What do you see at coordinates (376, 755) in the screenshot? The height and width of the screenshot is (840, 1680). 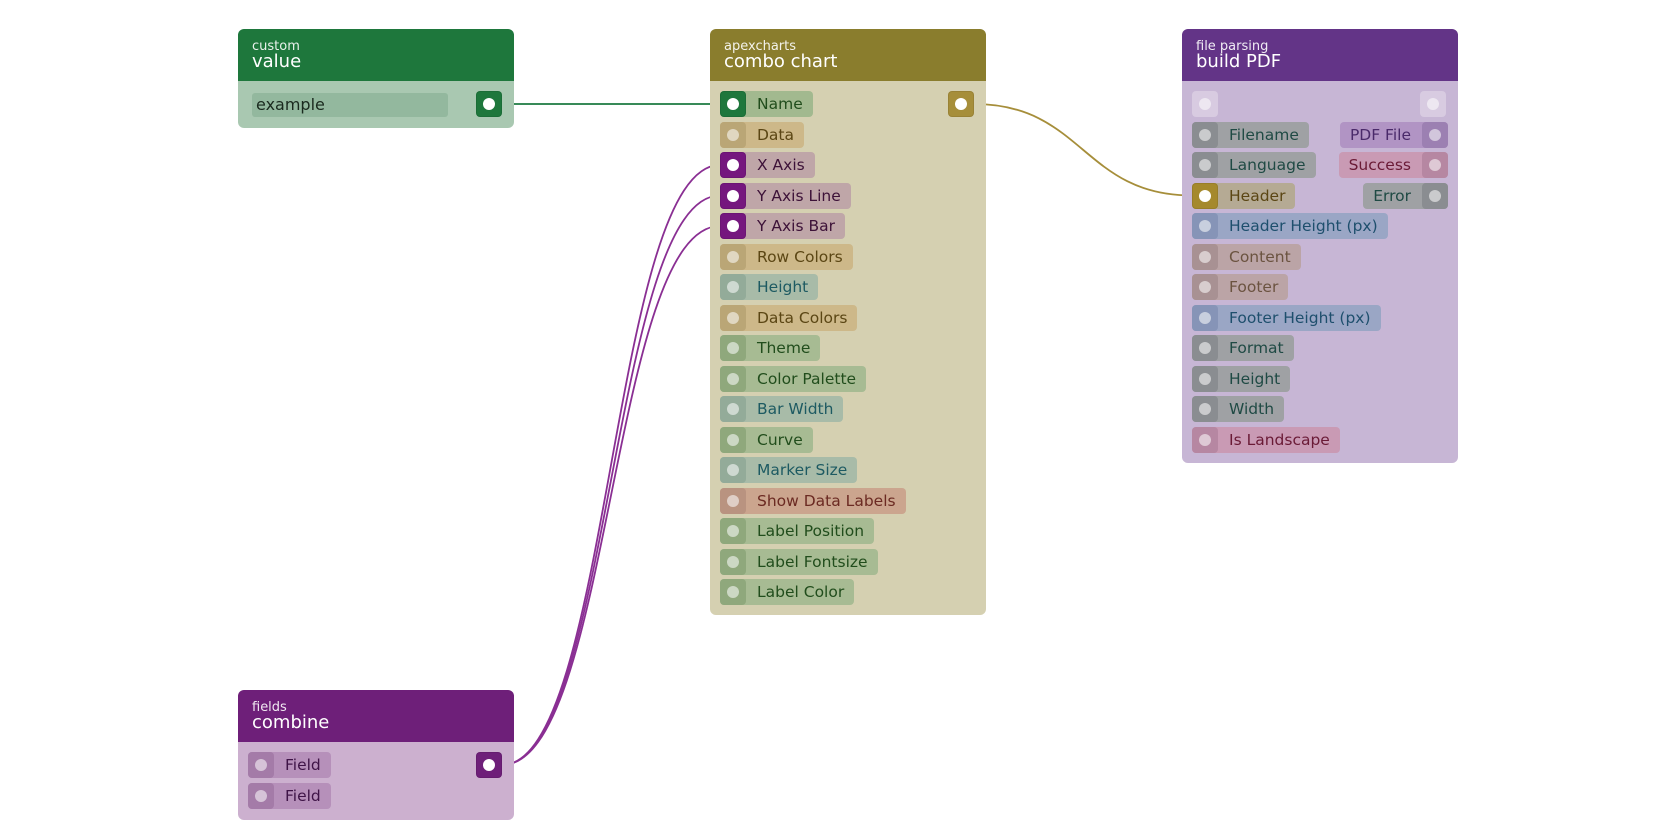 I see `combine-node: fields combine Field Field` at bounding box center [376, 755].